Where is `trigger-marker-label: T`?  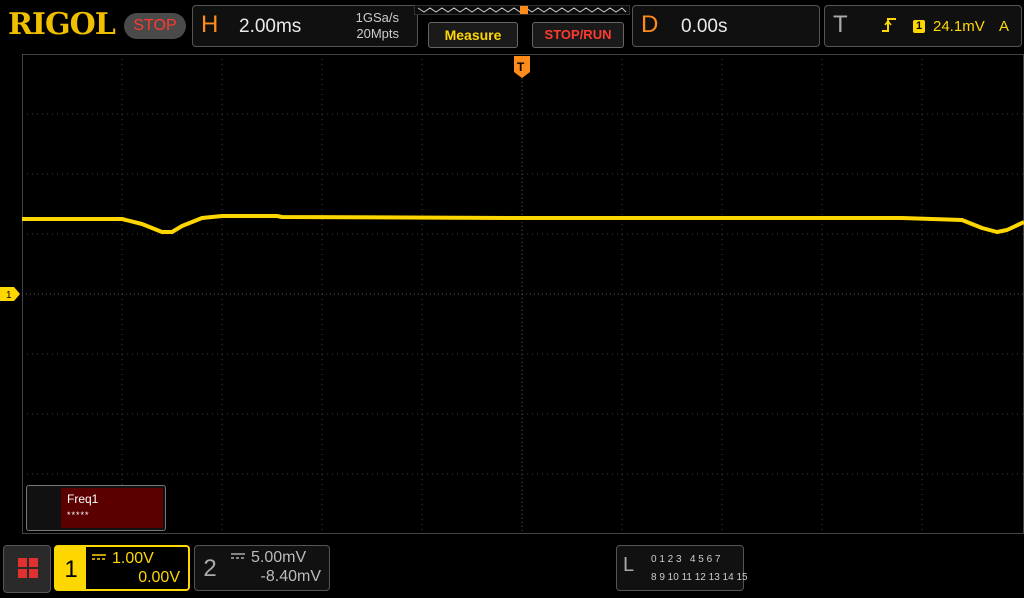 trigger-marker-label: T is located at coordinates (521, 67).